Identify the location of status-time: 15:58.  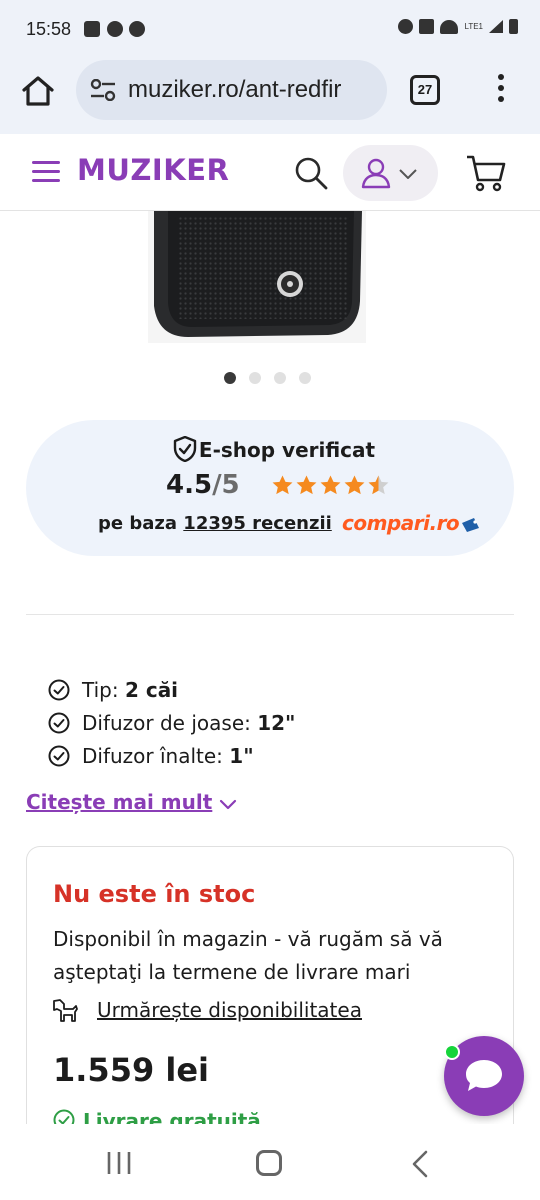
(49, 29).